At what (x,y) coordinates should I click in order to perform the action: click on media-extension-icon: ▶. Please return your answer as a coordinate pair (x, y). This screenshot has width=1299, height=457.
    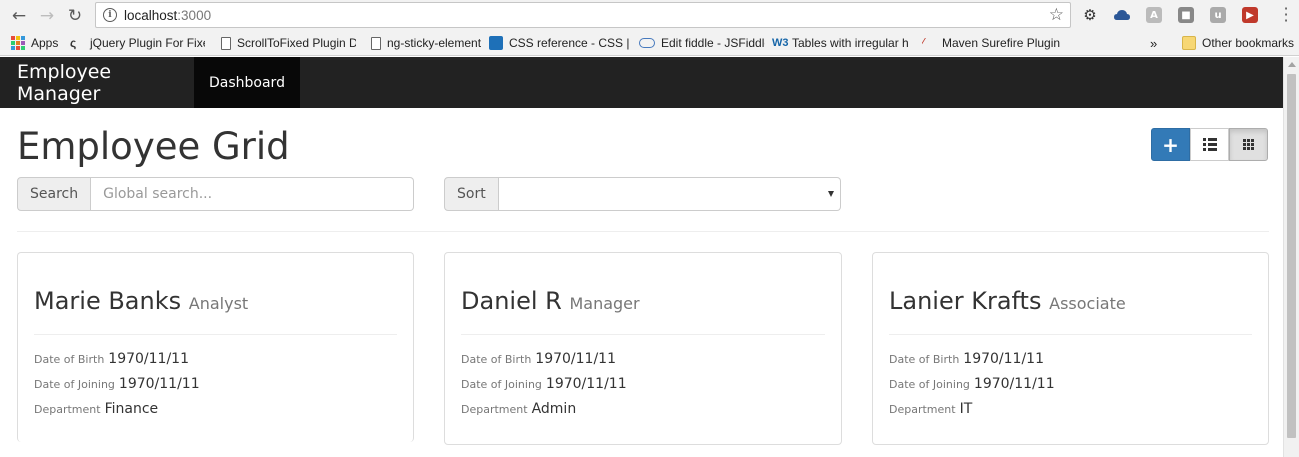
    Looking at the image, I should click on (1250, 15).